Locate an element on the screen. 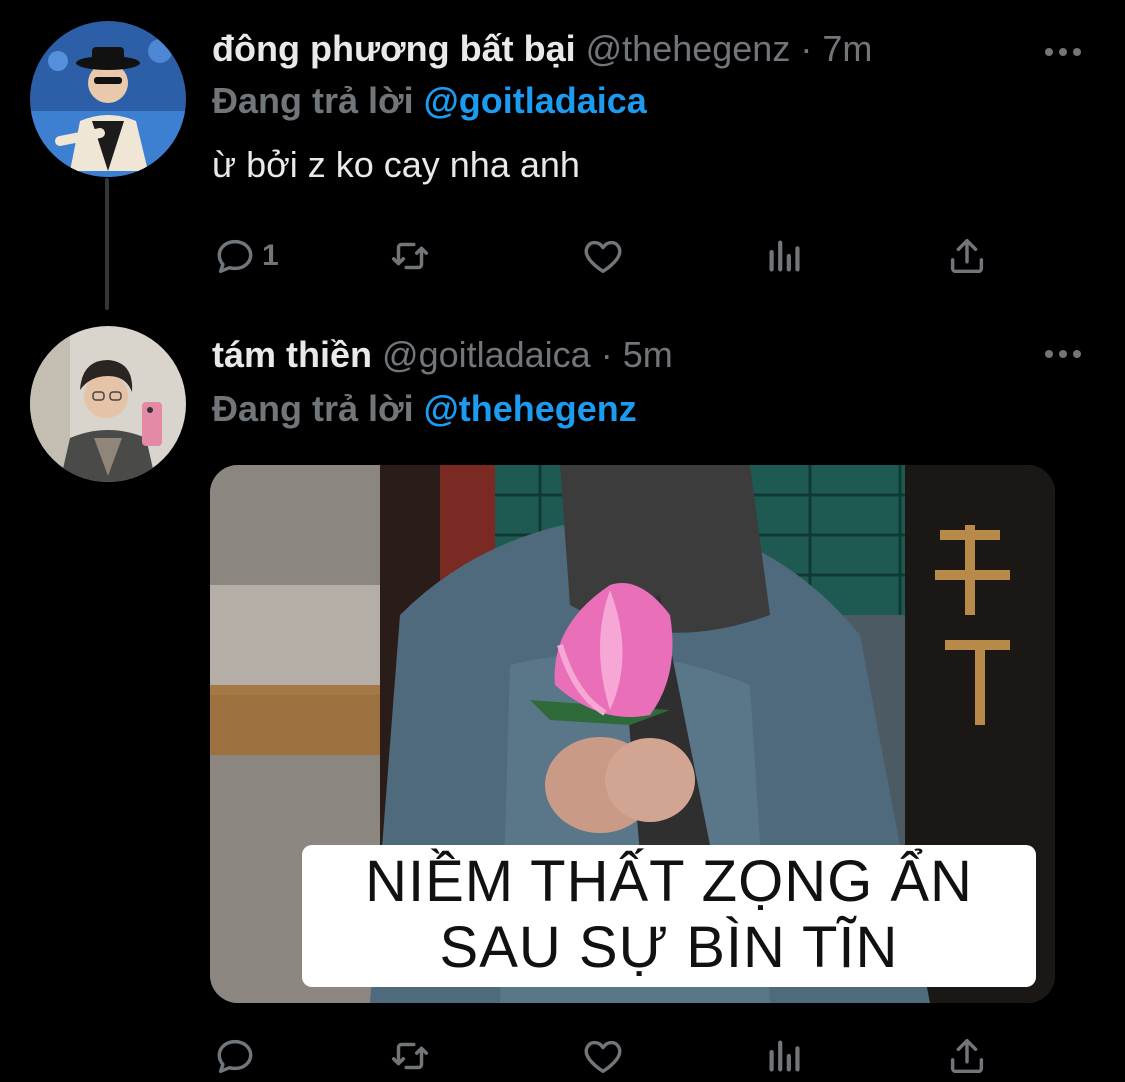  reply-button is located at coordinates (235, 1056).